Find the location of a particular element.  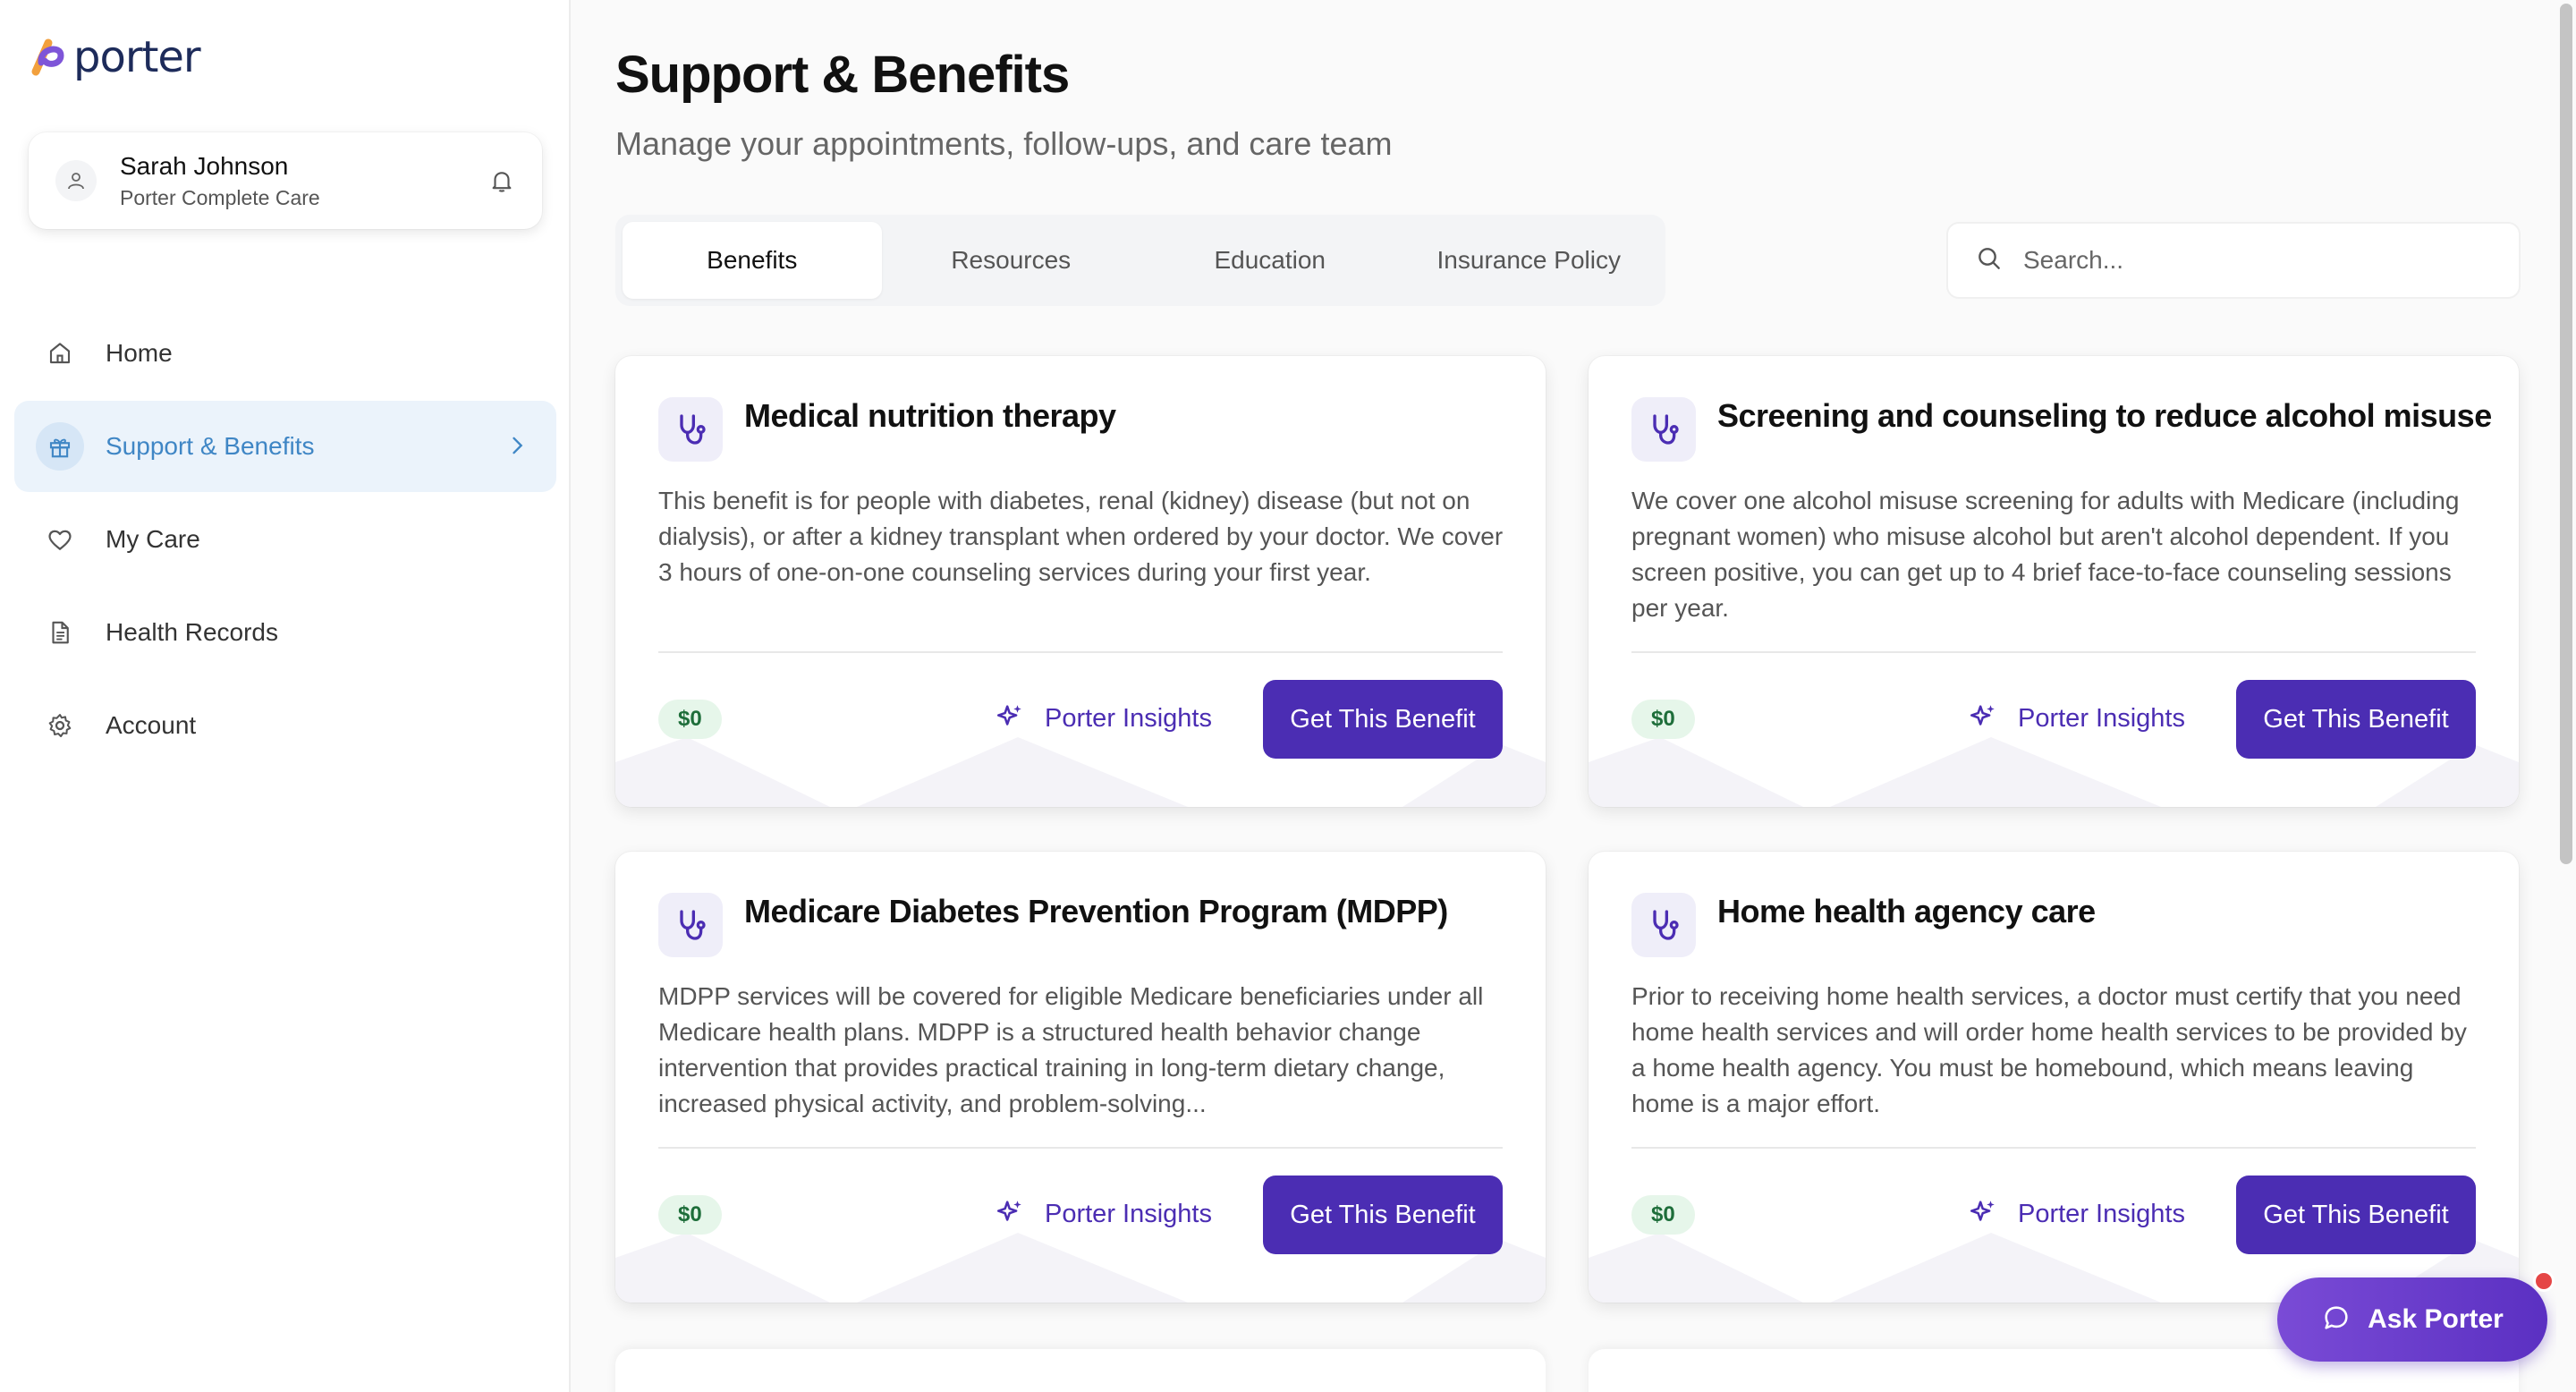

sidebar-item-support-benefits: Support & Benefits is located at coordinates (285, 446).